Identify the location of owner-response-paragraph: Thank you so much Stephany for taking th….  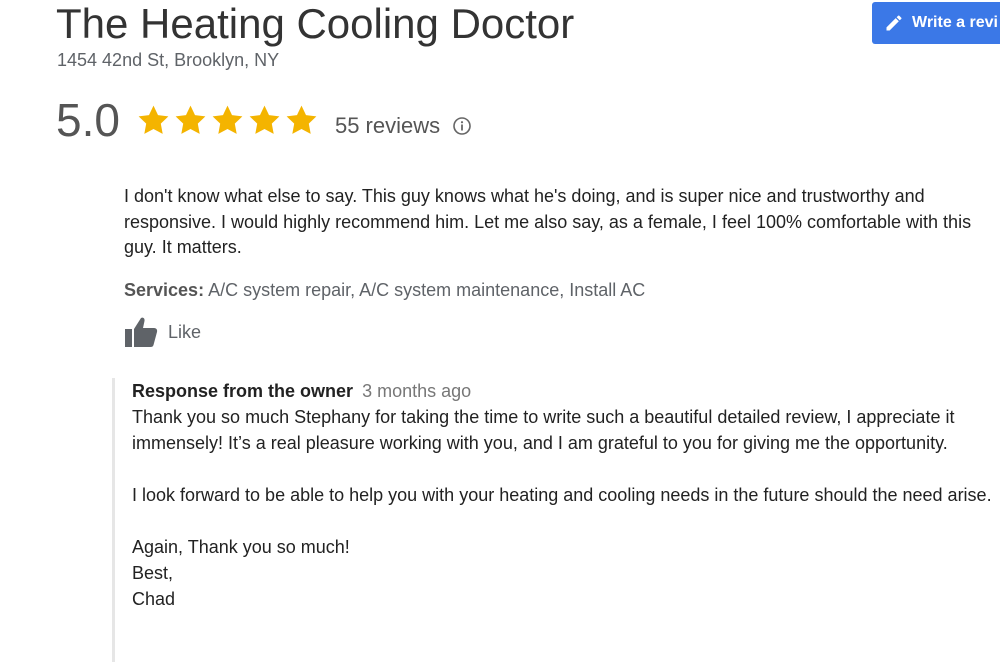
(543, 430).